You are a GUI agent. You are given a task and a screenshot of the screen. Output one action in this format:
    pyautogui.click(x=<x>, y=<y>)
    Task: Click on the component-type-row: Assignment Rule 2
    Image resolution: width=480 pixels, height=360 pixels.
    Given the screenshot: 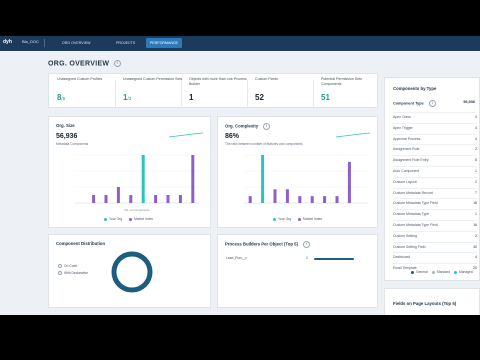 What is the action you would take?
    pyautogui.click(x=435, y=149)
    